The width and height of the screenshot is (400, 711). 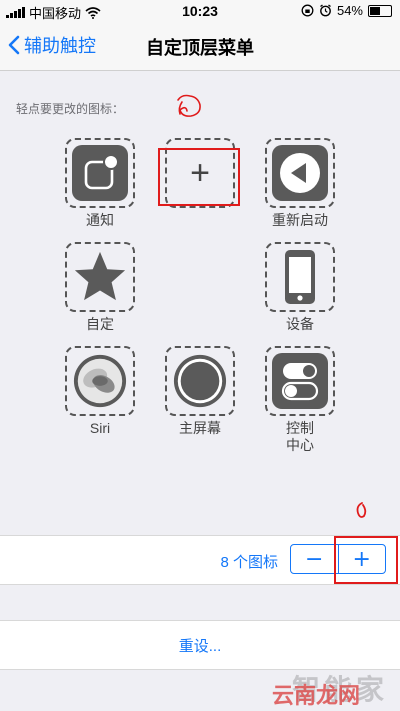 I want to click on siri-icon, so click(x=100, y=381).